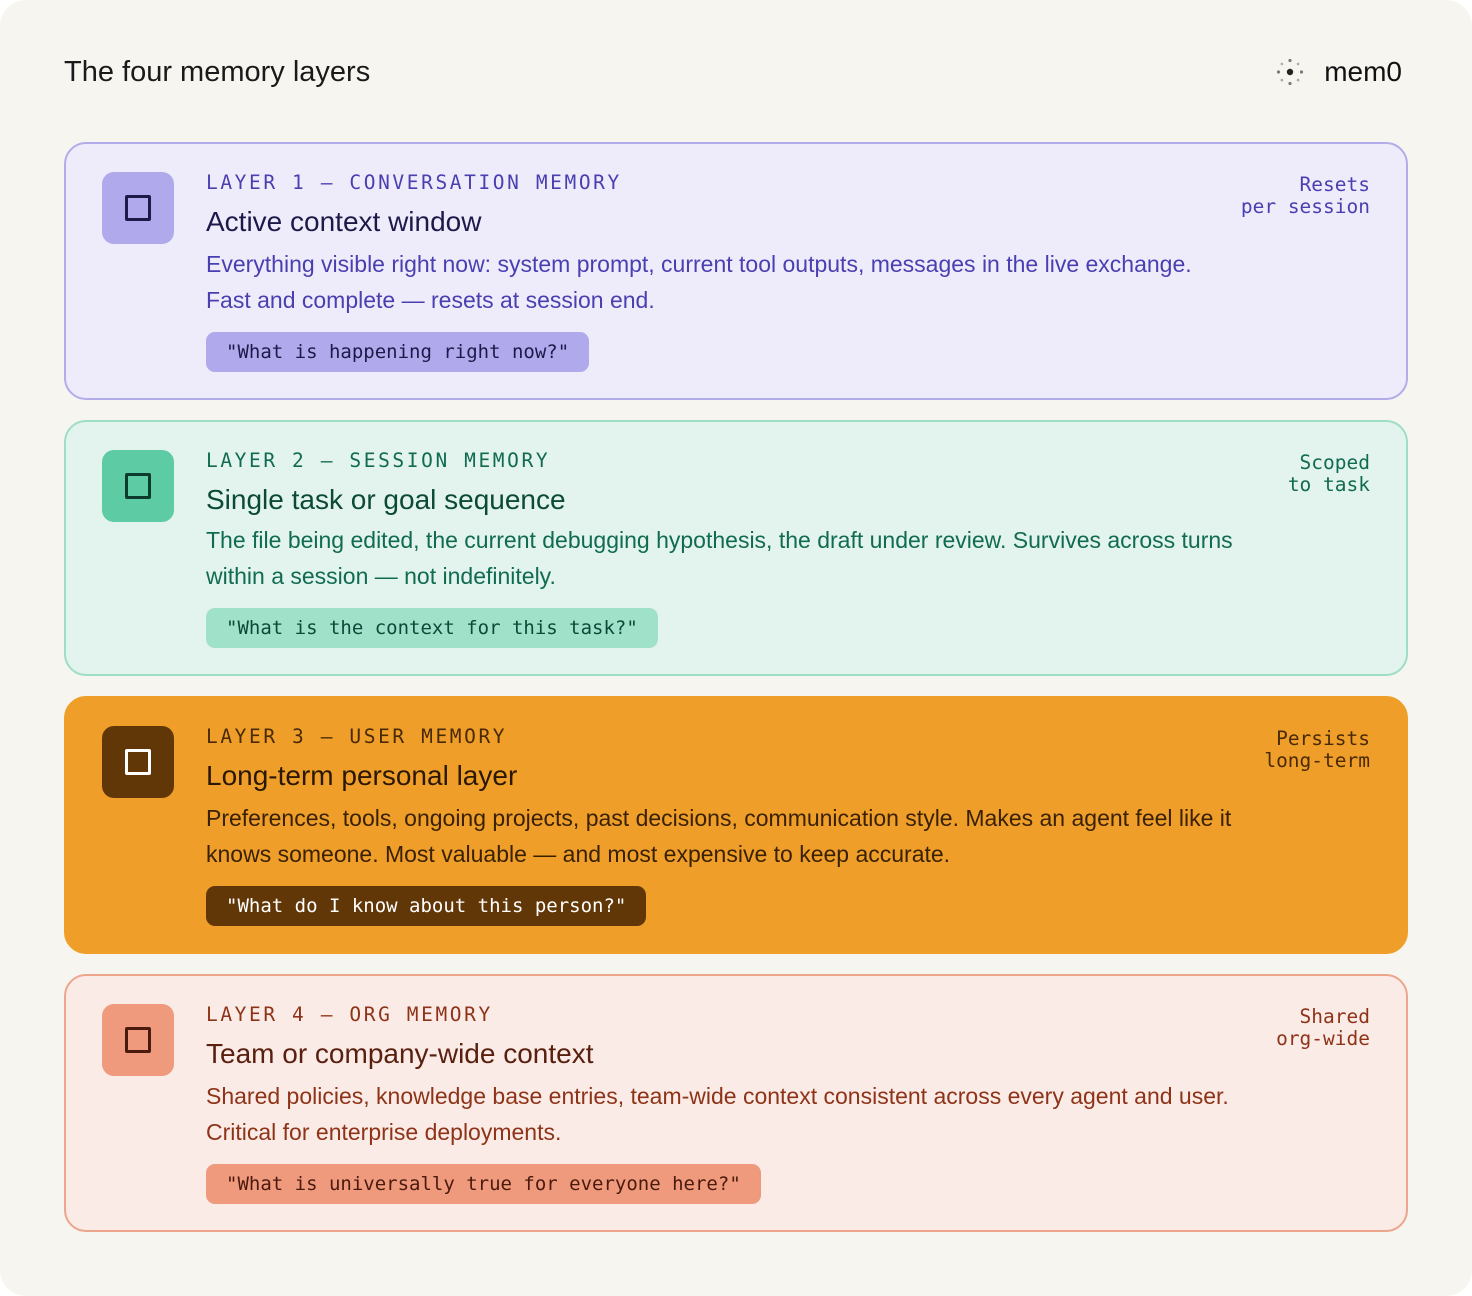  I want to click on layer-question-pill: "What do I know about this person?", so click(426, 906).